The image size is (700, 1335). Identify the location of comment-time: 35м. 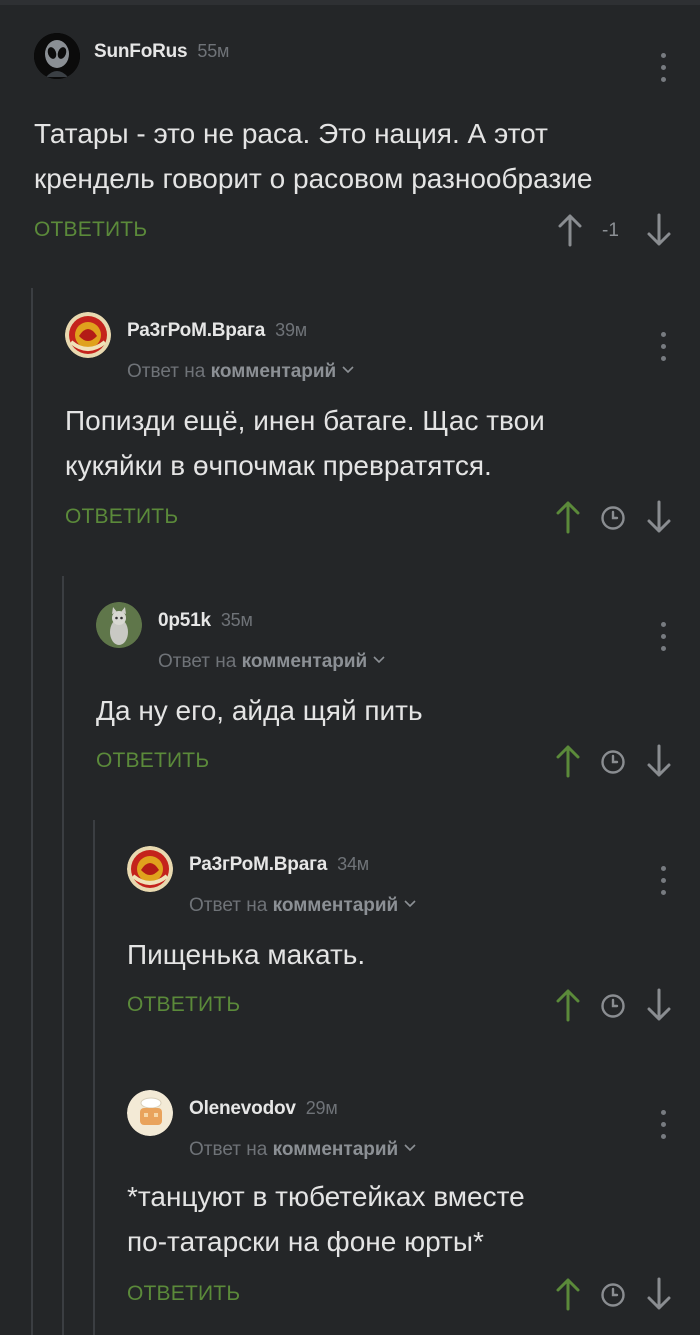
(236, 620).